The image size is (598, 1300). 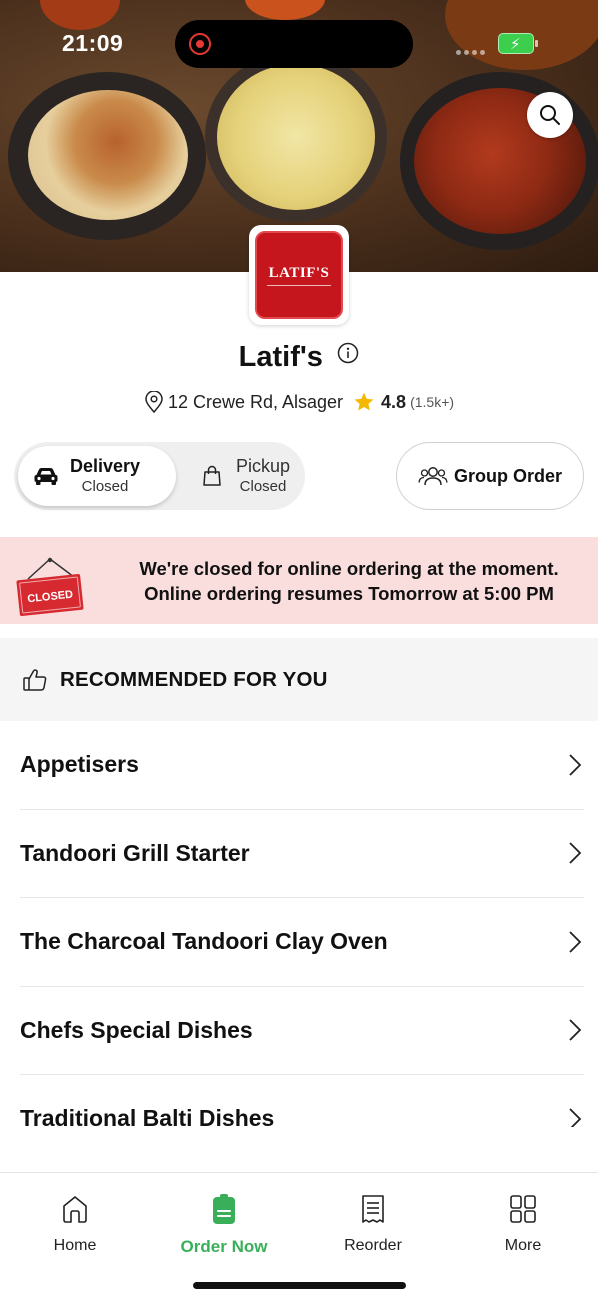 What do you see at coordinates (224, 1246) in the screenshot?
I see `tab-order-now-label: Order Now` at bounding box center [224, 1246].